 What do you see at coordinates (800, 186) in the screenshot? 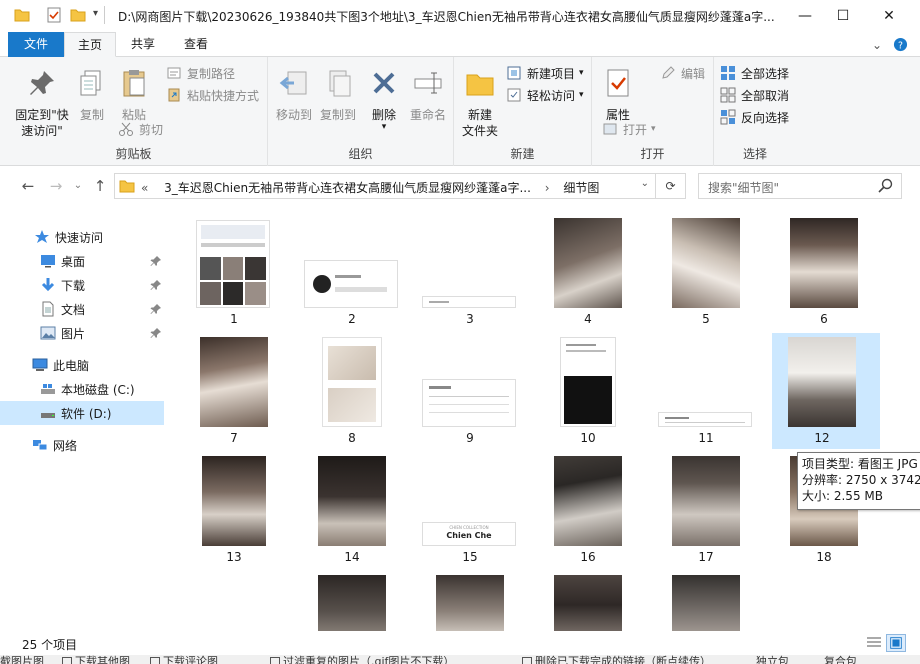
I see `search-box: 搜索"细节图"` at bounding box center [800, 186].